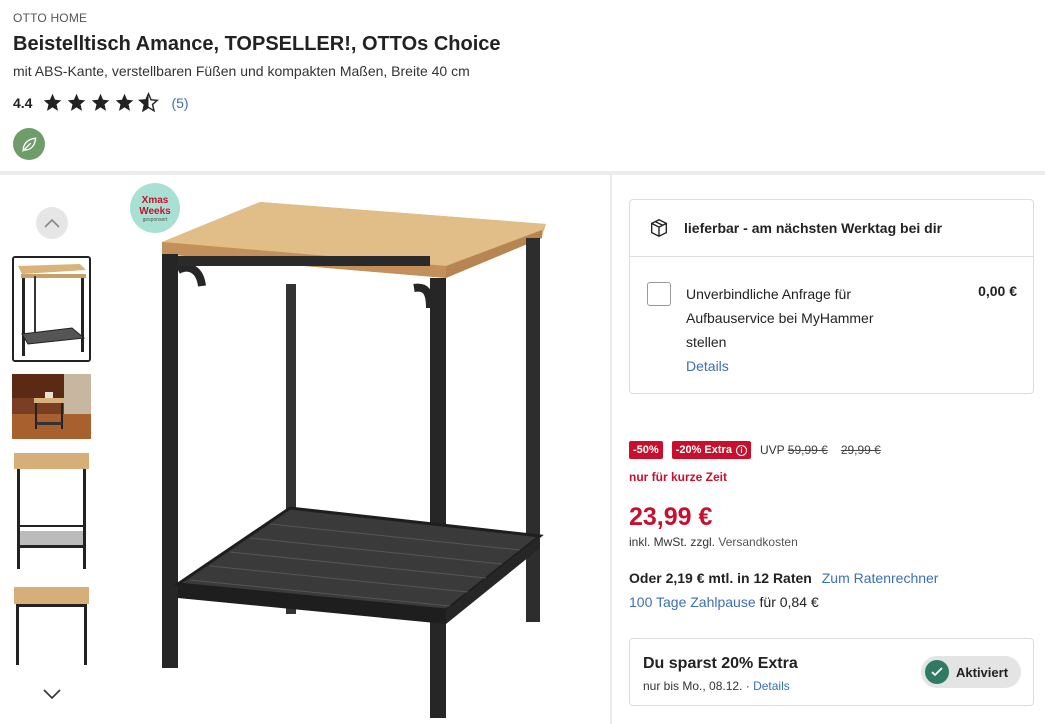 The height and width of the screenshot is (724, 1045). I want to click on eco-badge, so click(29, 144).